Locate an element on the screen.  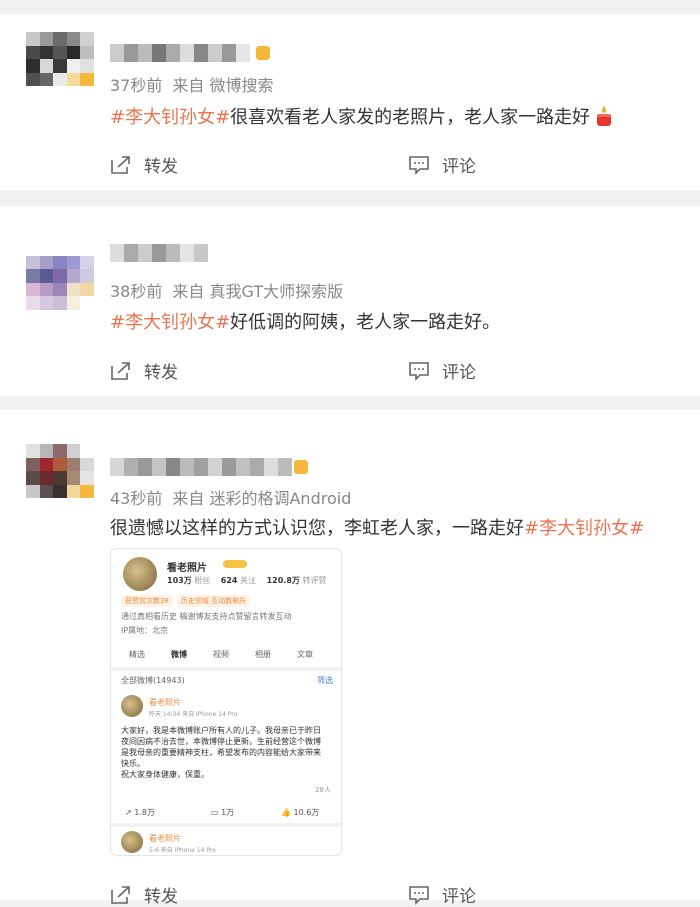
post-meta: 38秒前 来自 真我GT大师探索版 is located at coordinates (227, 291).